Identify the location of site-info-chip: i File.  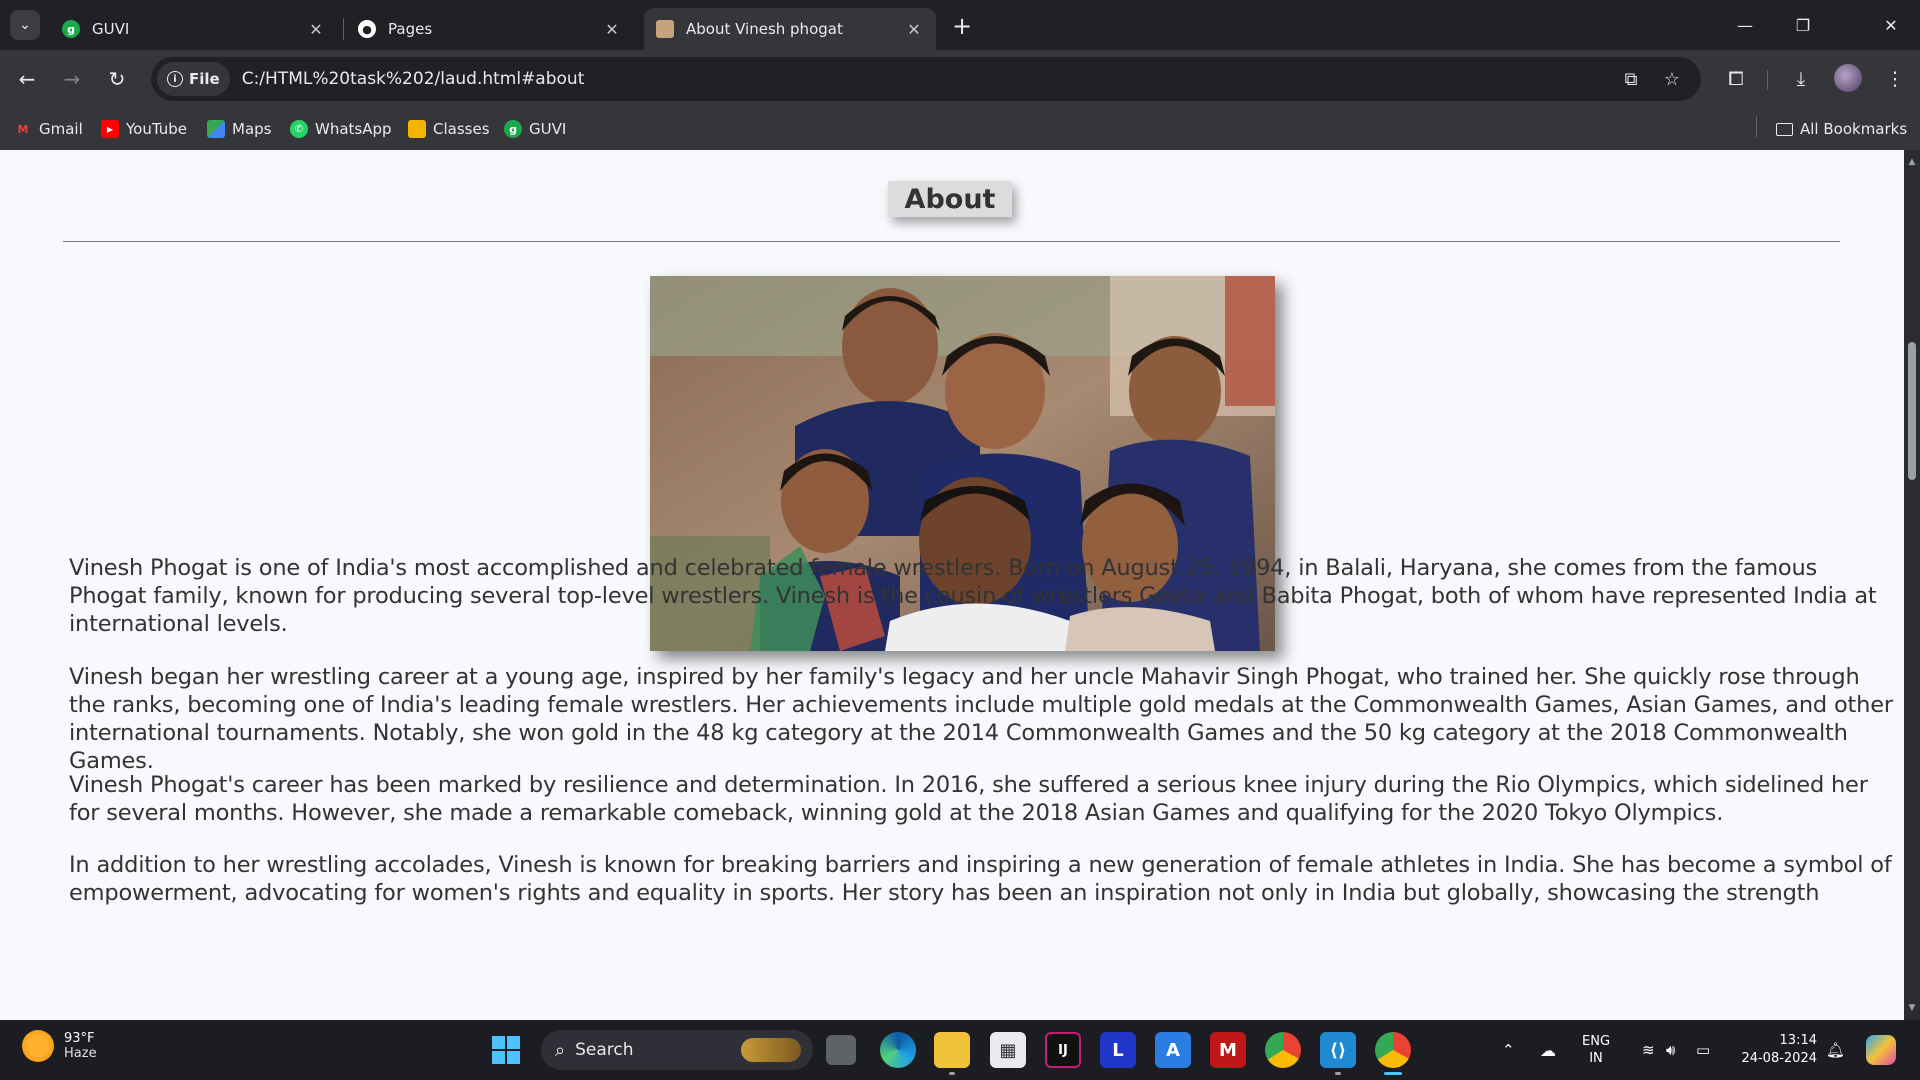
(193, 79).